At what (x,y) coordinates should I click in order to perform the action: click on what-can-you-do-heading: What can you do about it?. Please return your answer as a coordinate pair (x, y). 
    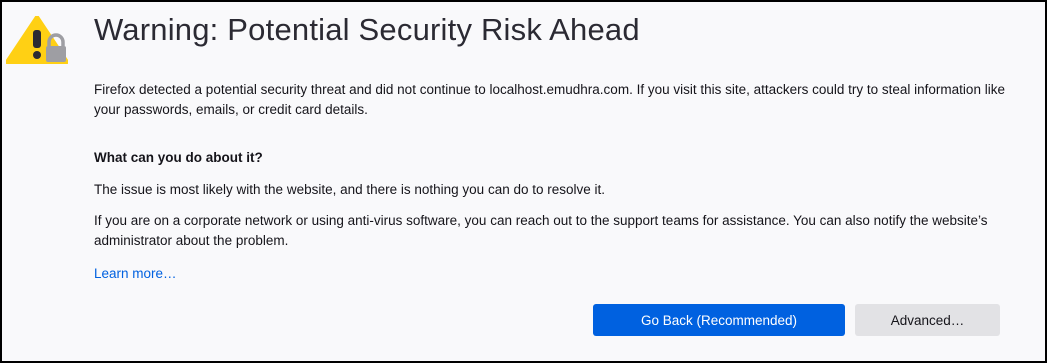
    Looking at the image, I should click on (178, 157).